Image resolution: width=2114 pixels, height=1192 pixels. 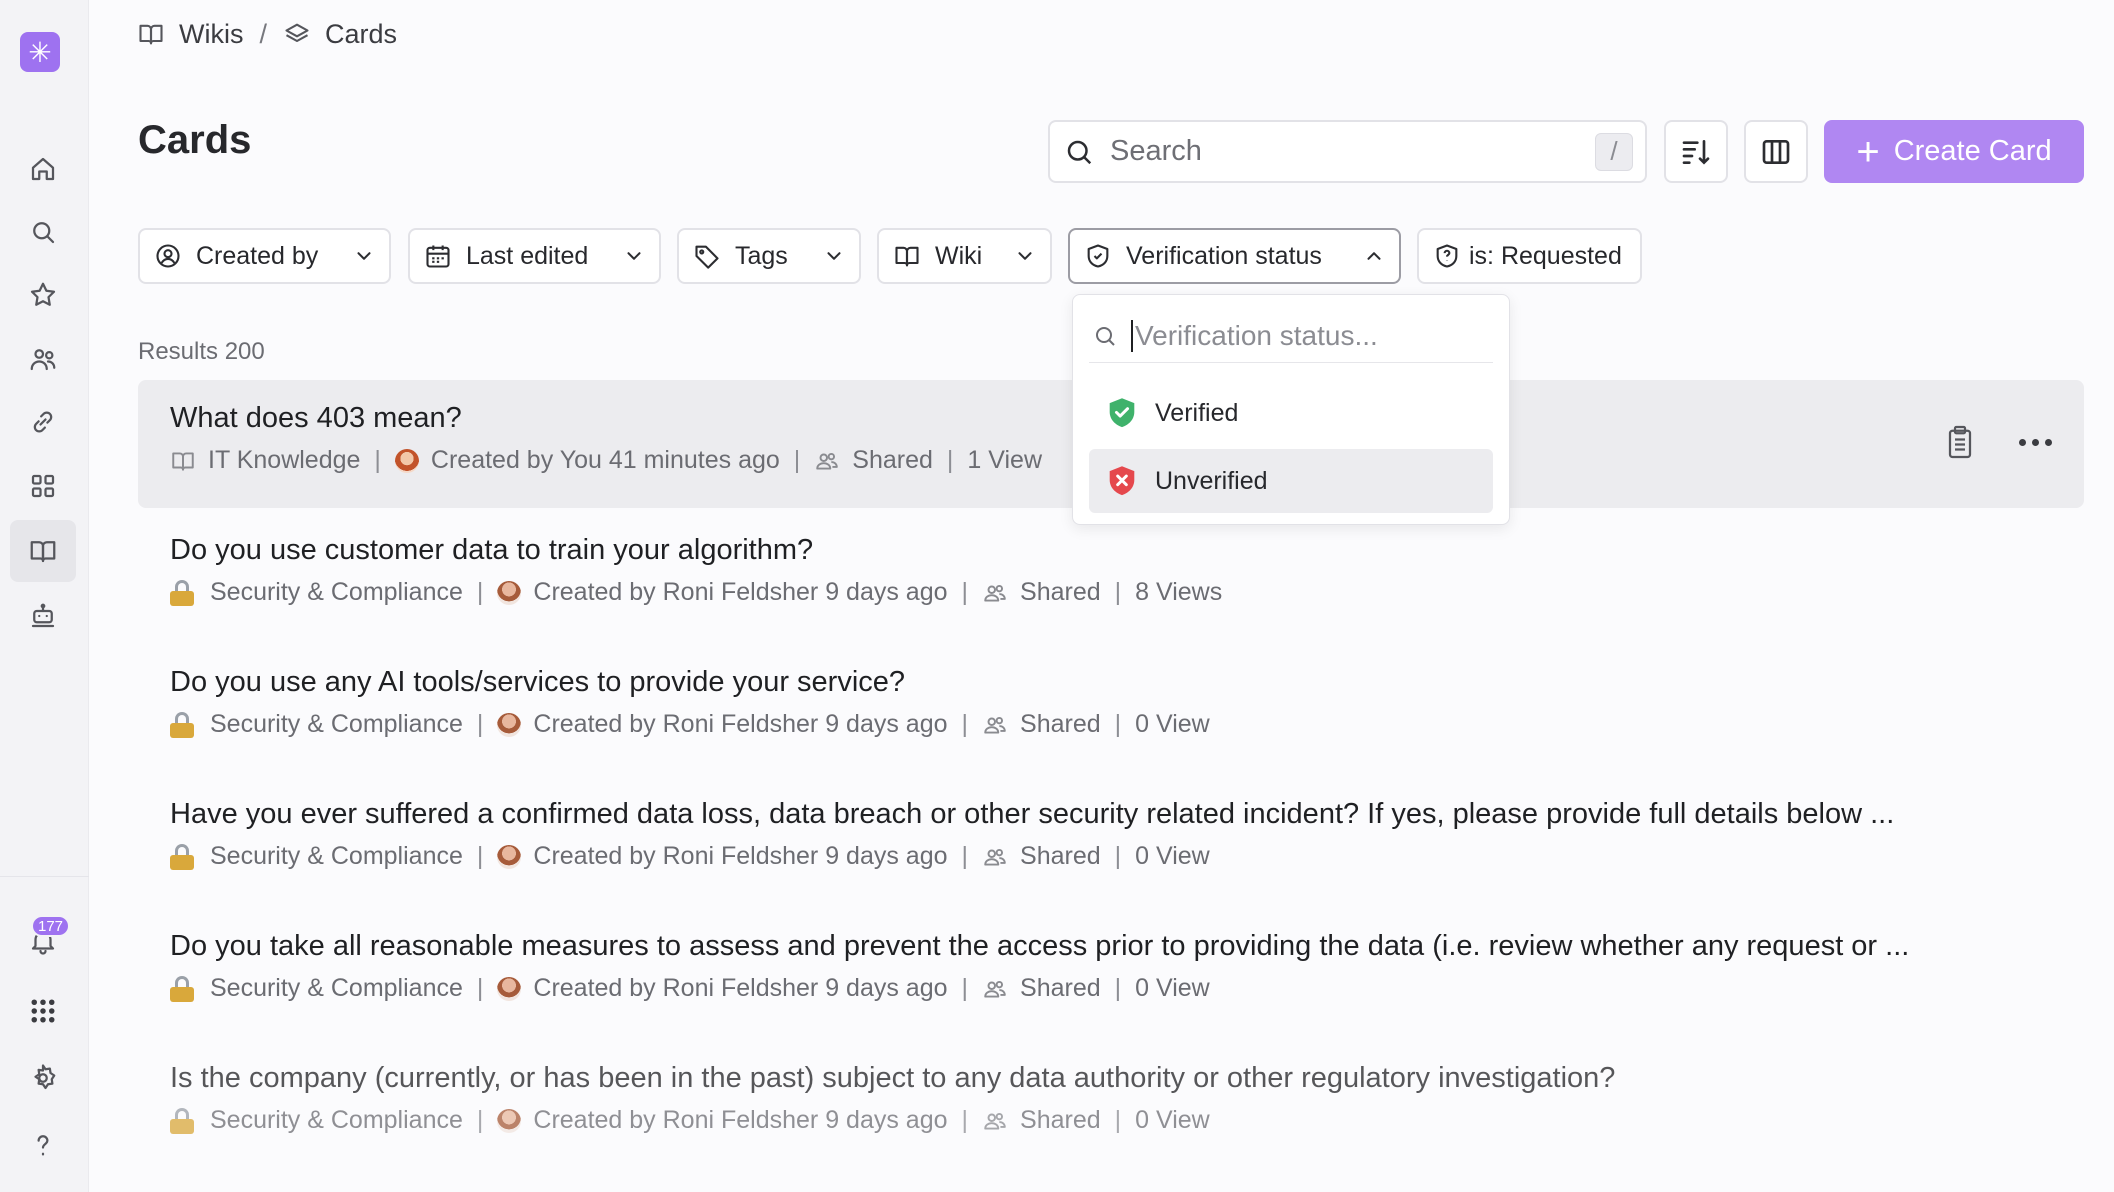 I want to click on sort-button, so click(x=1696, y=151).